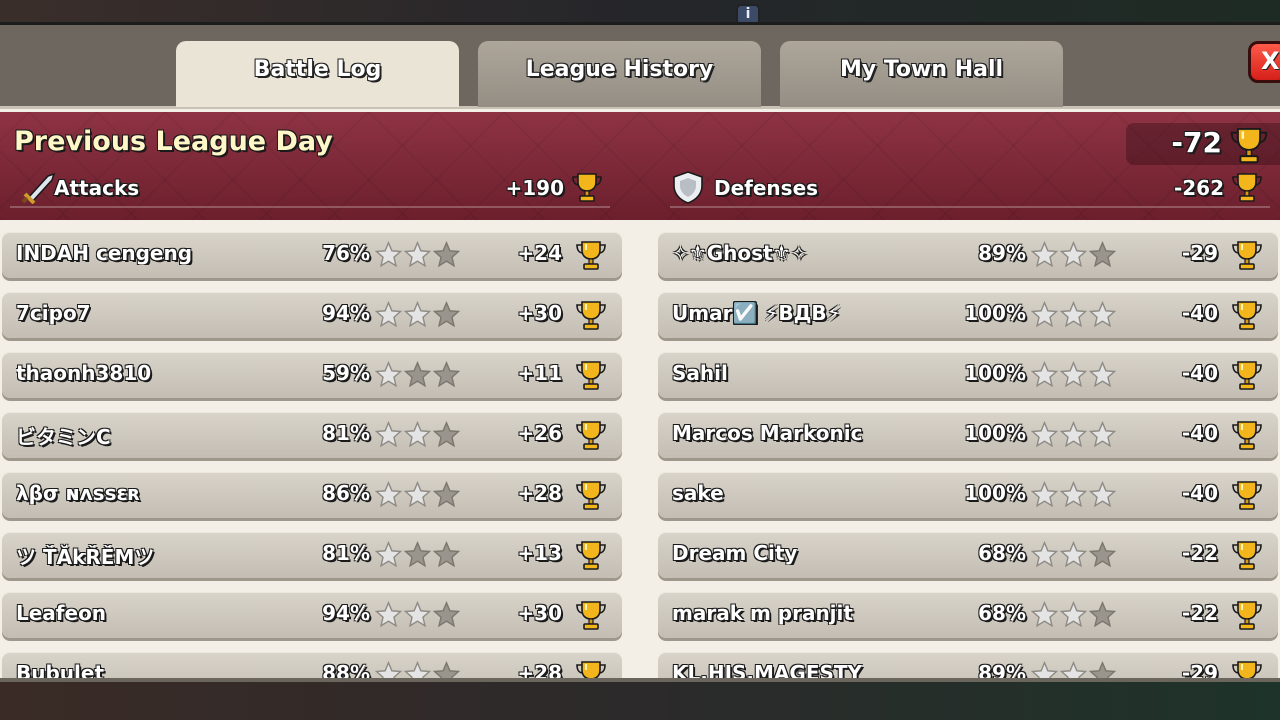  What do you see at coordinates (312, 435) in the screenshot?
I see `attacks-row: ビタミンC 81% +26` at bounding box center [312, 435].